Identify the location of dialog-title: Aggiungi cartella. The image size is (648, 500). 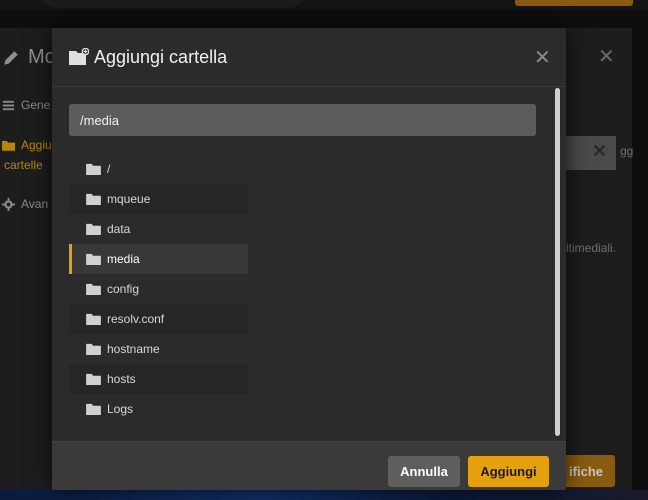
(161, 57).